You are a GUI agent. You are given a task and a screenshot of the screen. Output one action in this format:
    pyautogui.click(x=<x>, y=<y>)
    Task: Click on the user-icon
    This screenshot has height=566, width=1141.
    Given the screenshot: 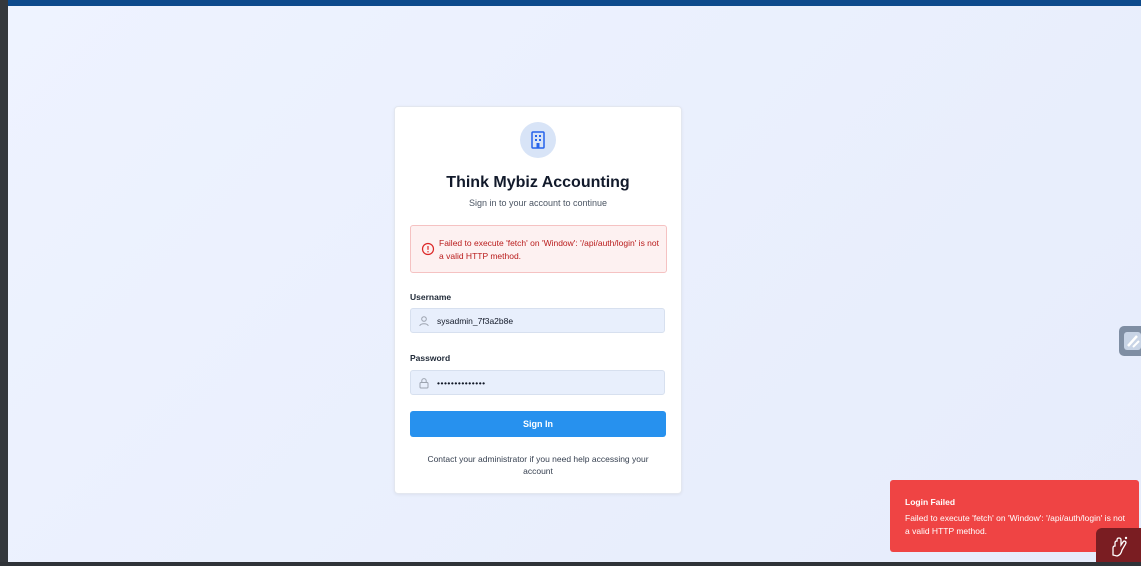 What is the action you would take?
    pyautogui.click(x=424, y=321)
    